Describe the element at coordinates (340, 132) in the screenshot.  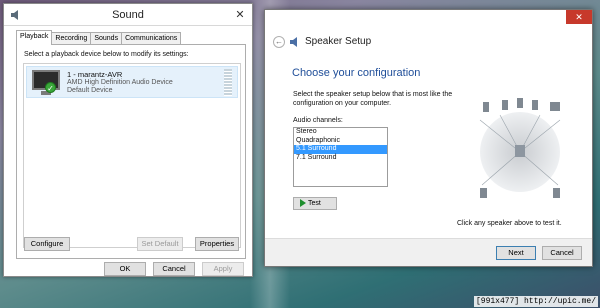
I see `list-item: Stereo` at that location.